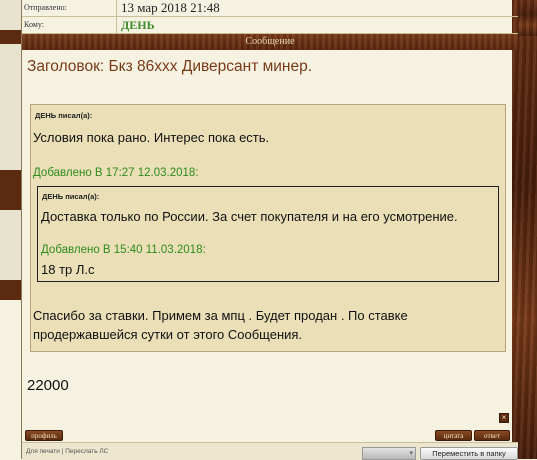  Describe the element at coordinates (504, 418) in the screenshot. I see `close-icon: ×` at that location.